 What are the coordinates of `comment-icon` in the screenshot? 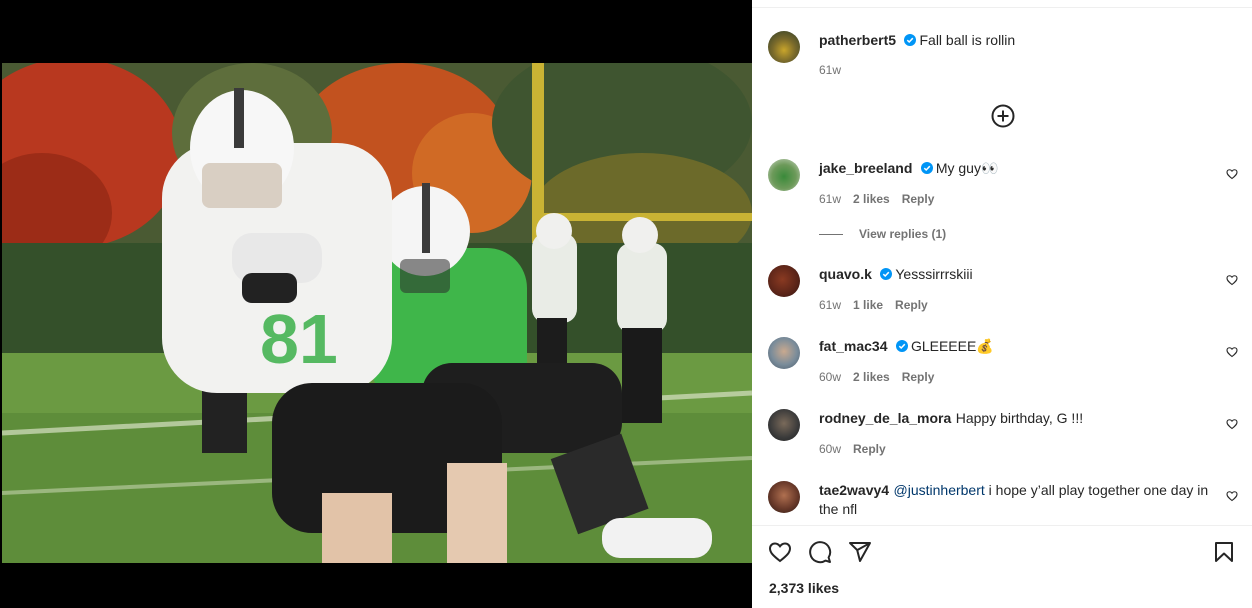 It's located at (820, 552).